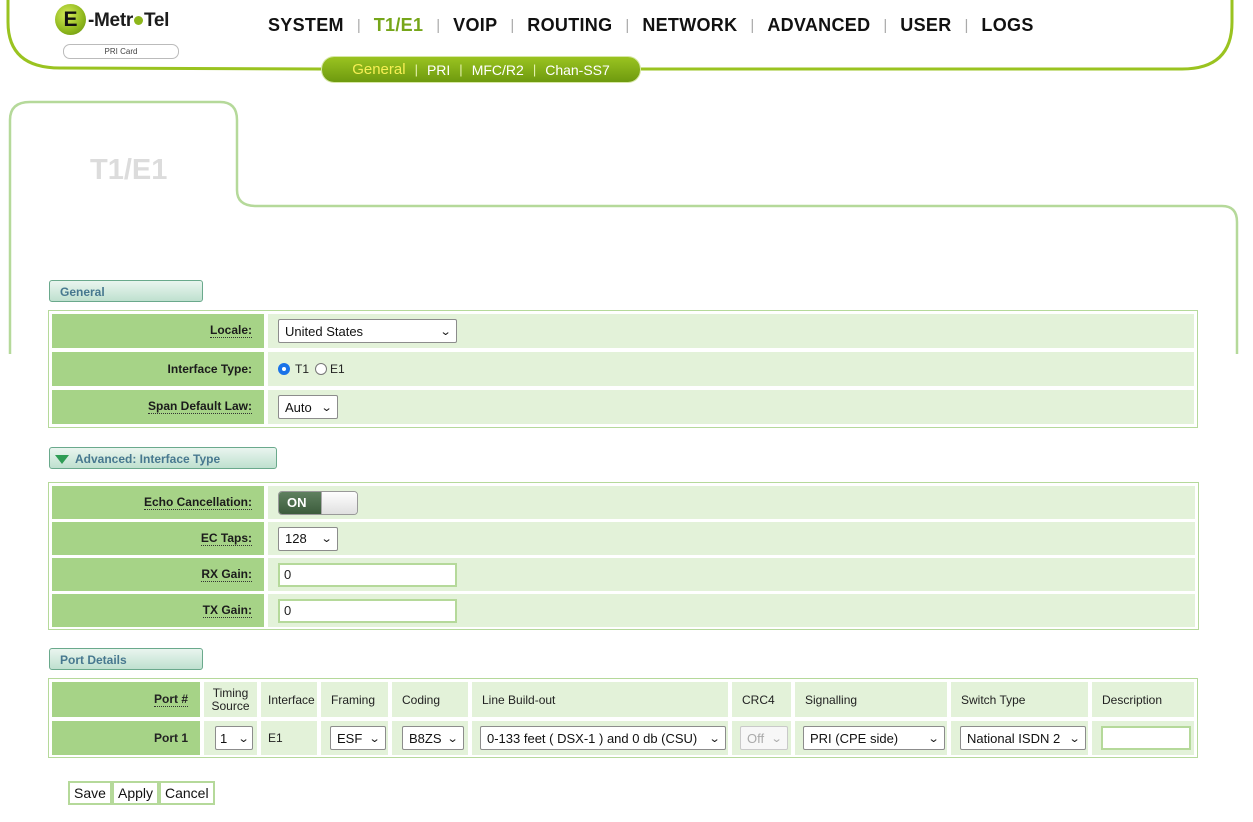  I want to click on radio-t1, so click(284, 369).